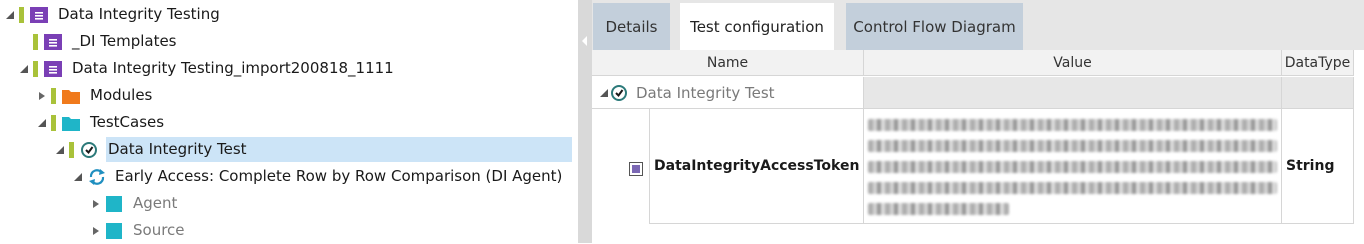 The height and width of the screenshot is (244, 1364). I want to click on column-header-datatype: DataType, so click(1318, 63).